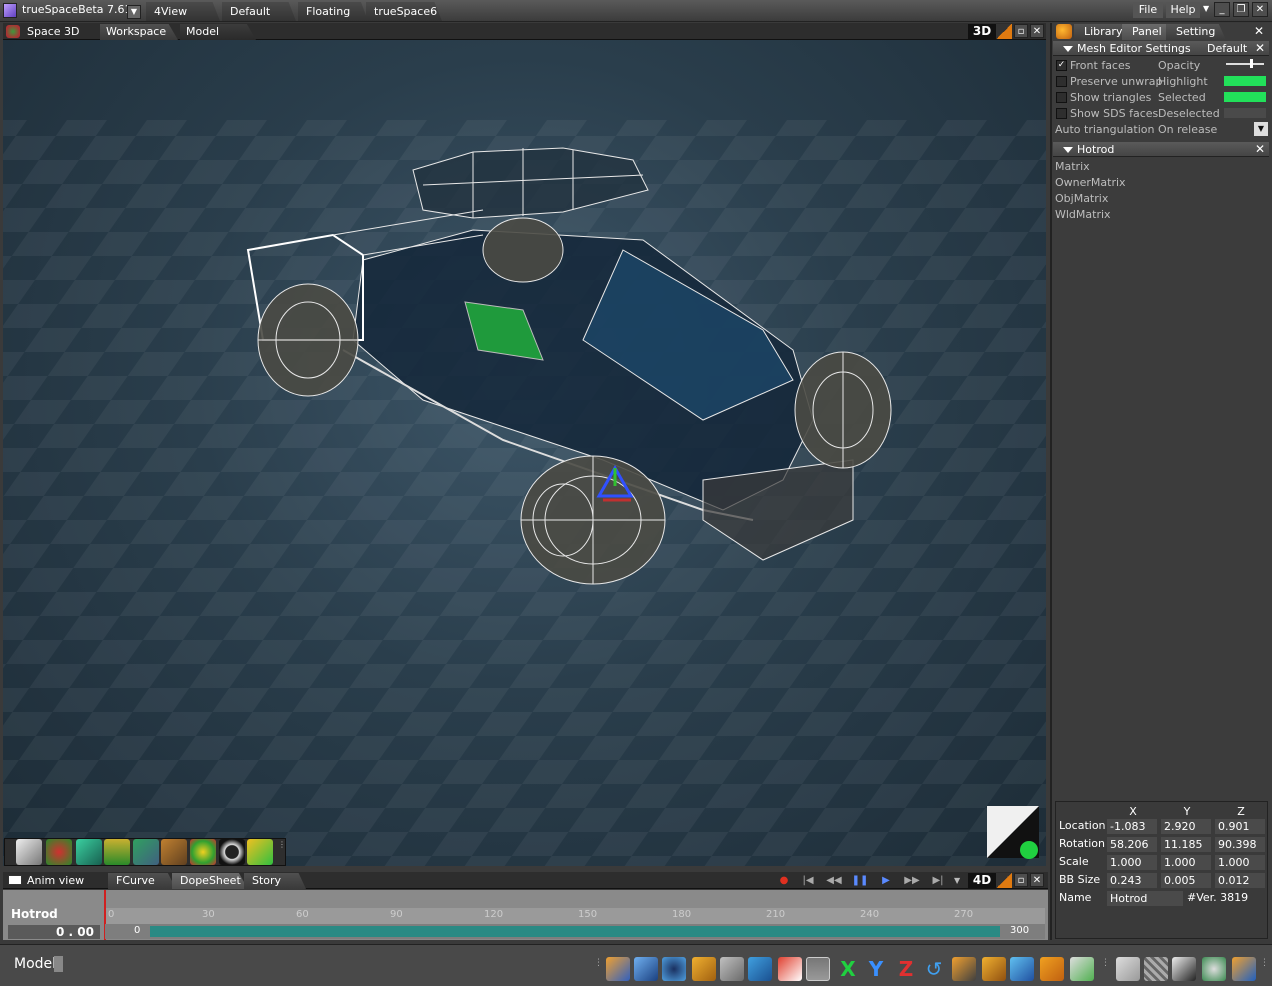  Describe the element at coordinates (1184, 969) in the screenshot. I see `camera-icon` at that location.